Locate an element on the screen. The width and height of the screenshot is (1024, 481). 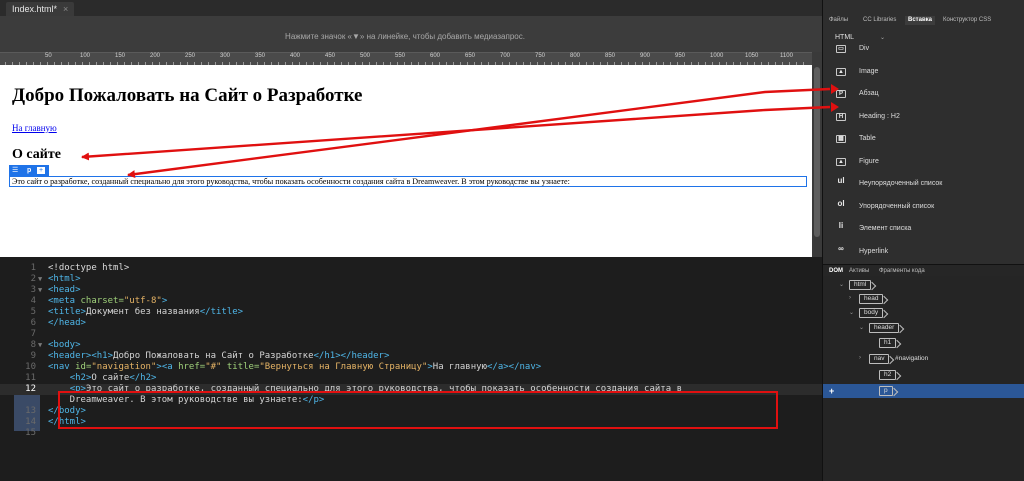
code-text: <body> is located at coordinates (64, 345).